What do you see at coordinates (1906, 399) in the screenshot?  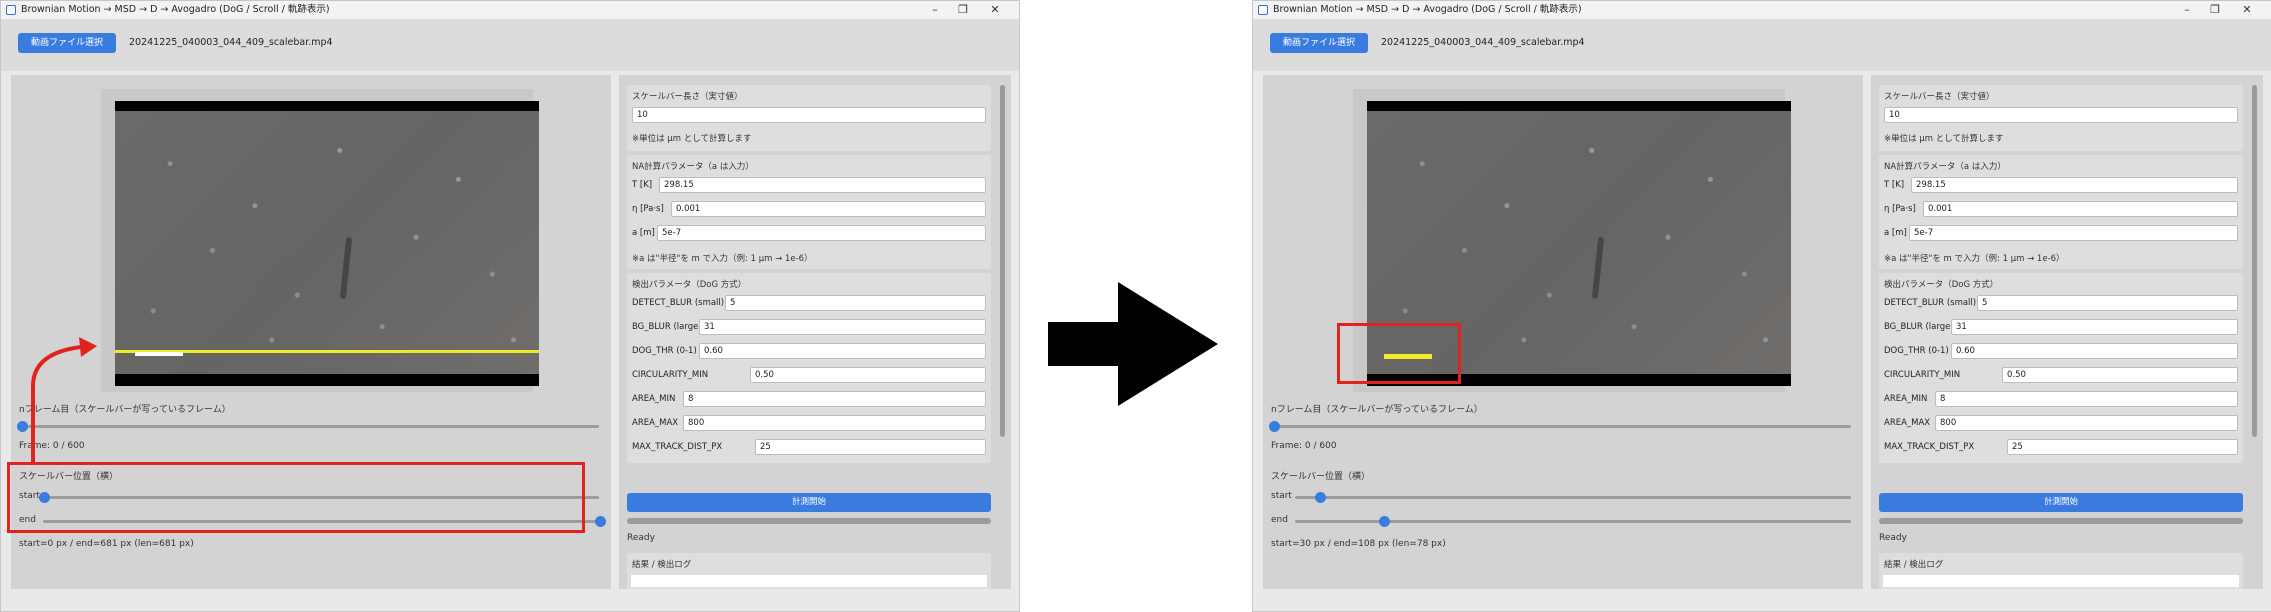 I see `detect-param-label: AREA_MIN` at bounding box center [1906, 399].